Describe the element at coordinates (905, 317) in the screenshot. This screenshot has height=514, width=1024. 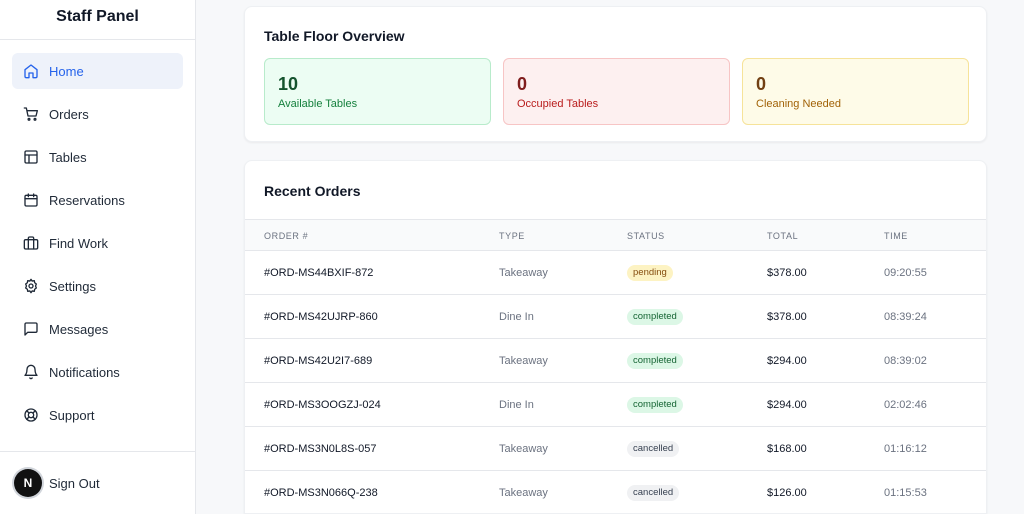
I see `order-time: 08:39:24` at that location.